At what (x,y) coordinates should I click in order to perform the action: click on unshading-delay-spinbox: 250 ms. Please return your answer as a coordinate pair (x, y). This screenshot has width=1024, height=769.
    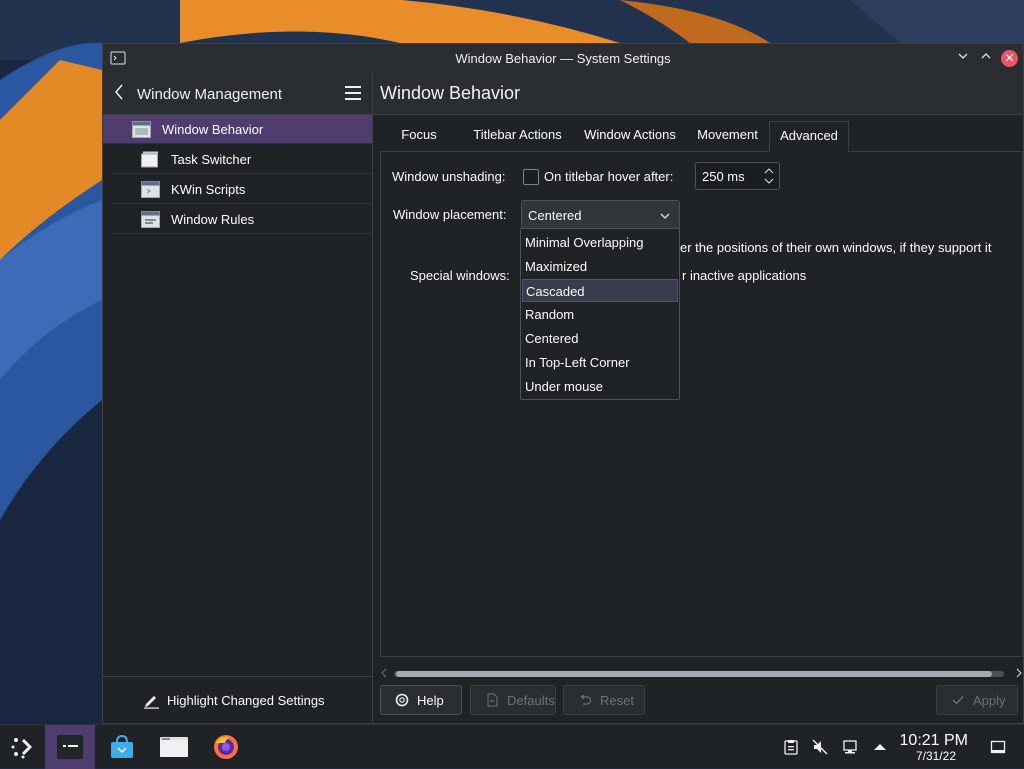
    Looking at the image, I should click on (737, 176).